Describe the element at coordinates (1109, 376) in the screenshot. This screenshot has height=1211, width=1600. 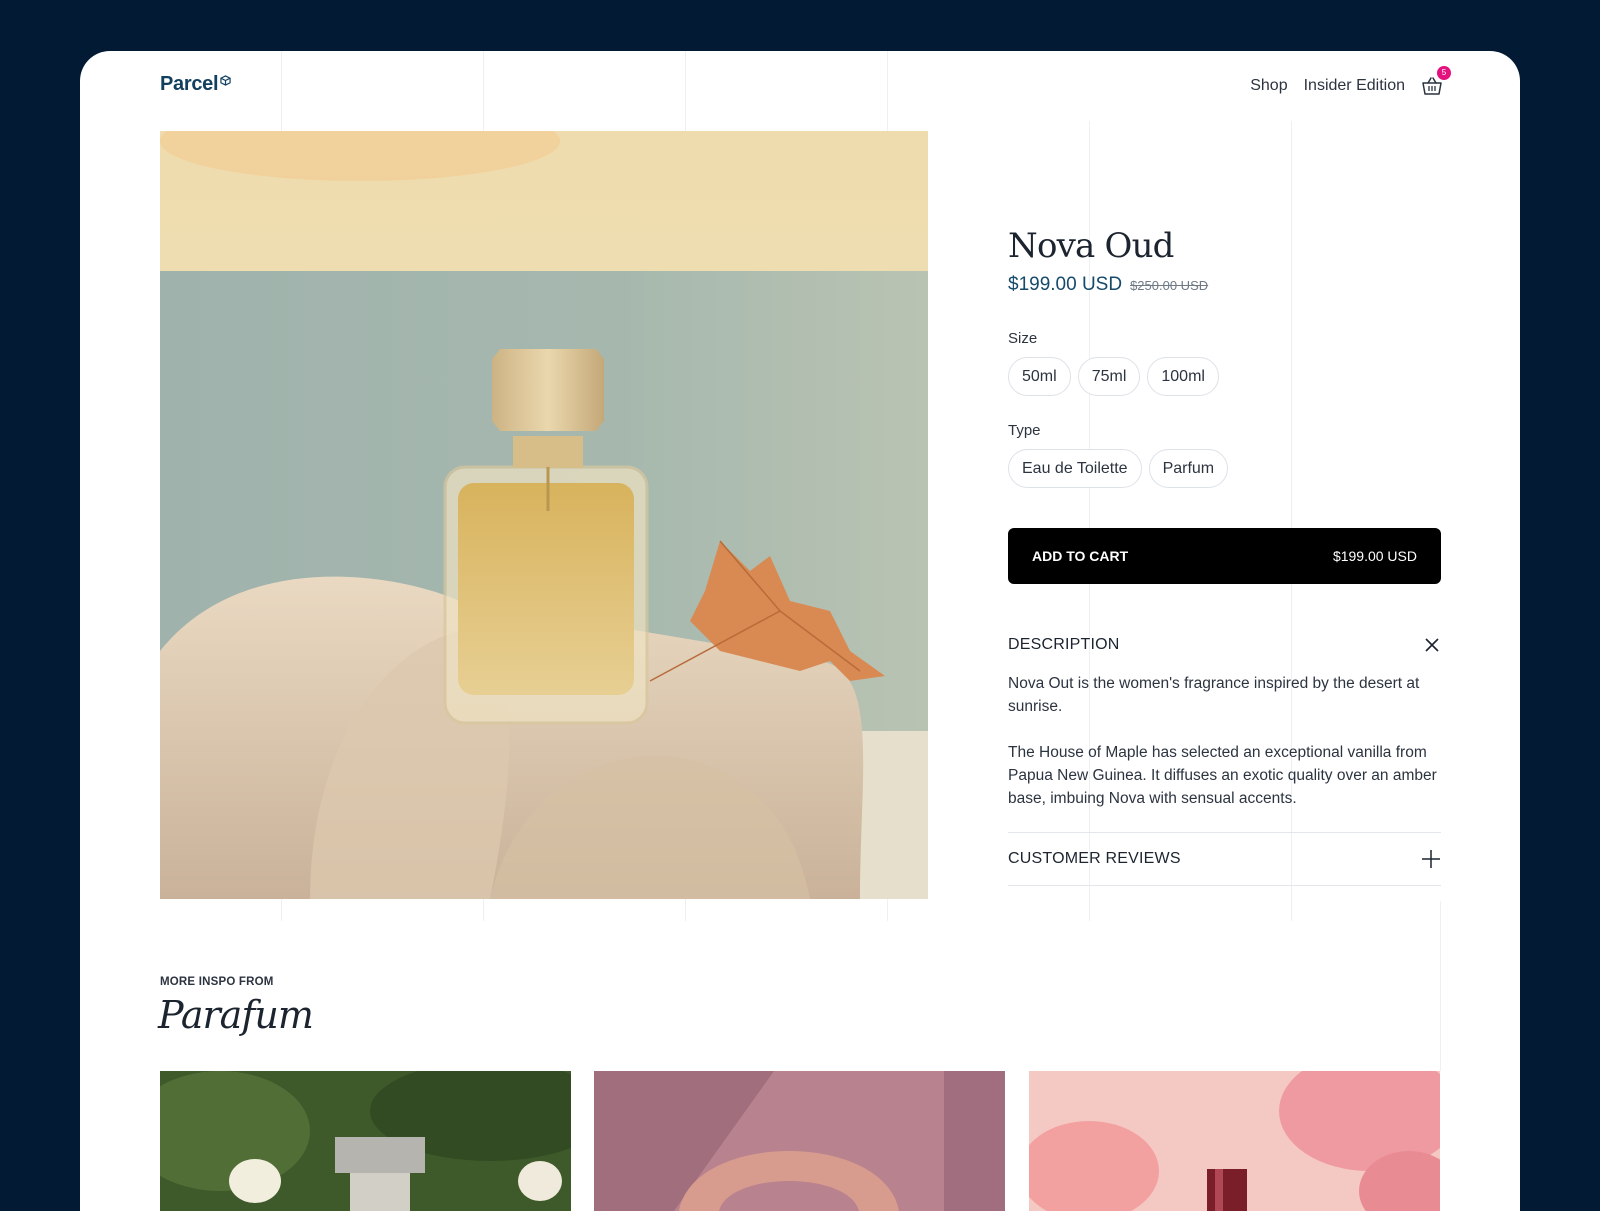
I see `size-option-75ml: 75ml` at that location.